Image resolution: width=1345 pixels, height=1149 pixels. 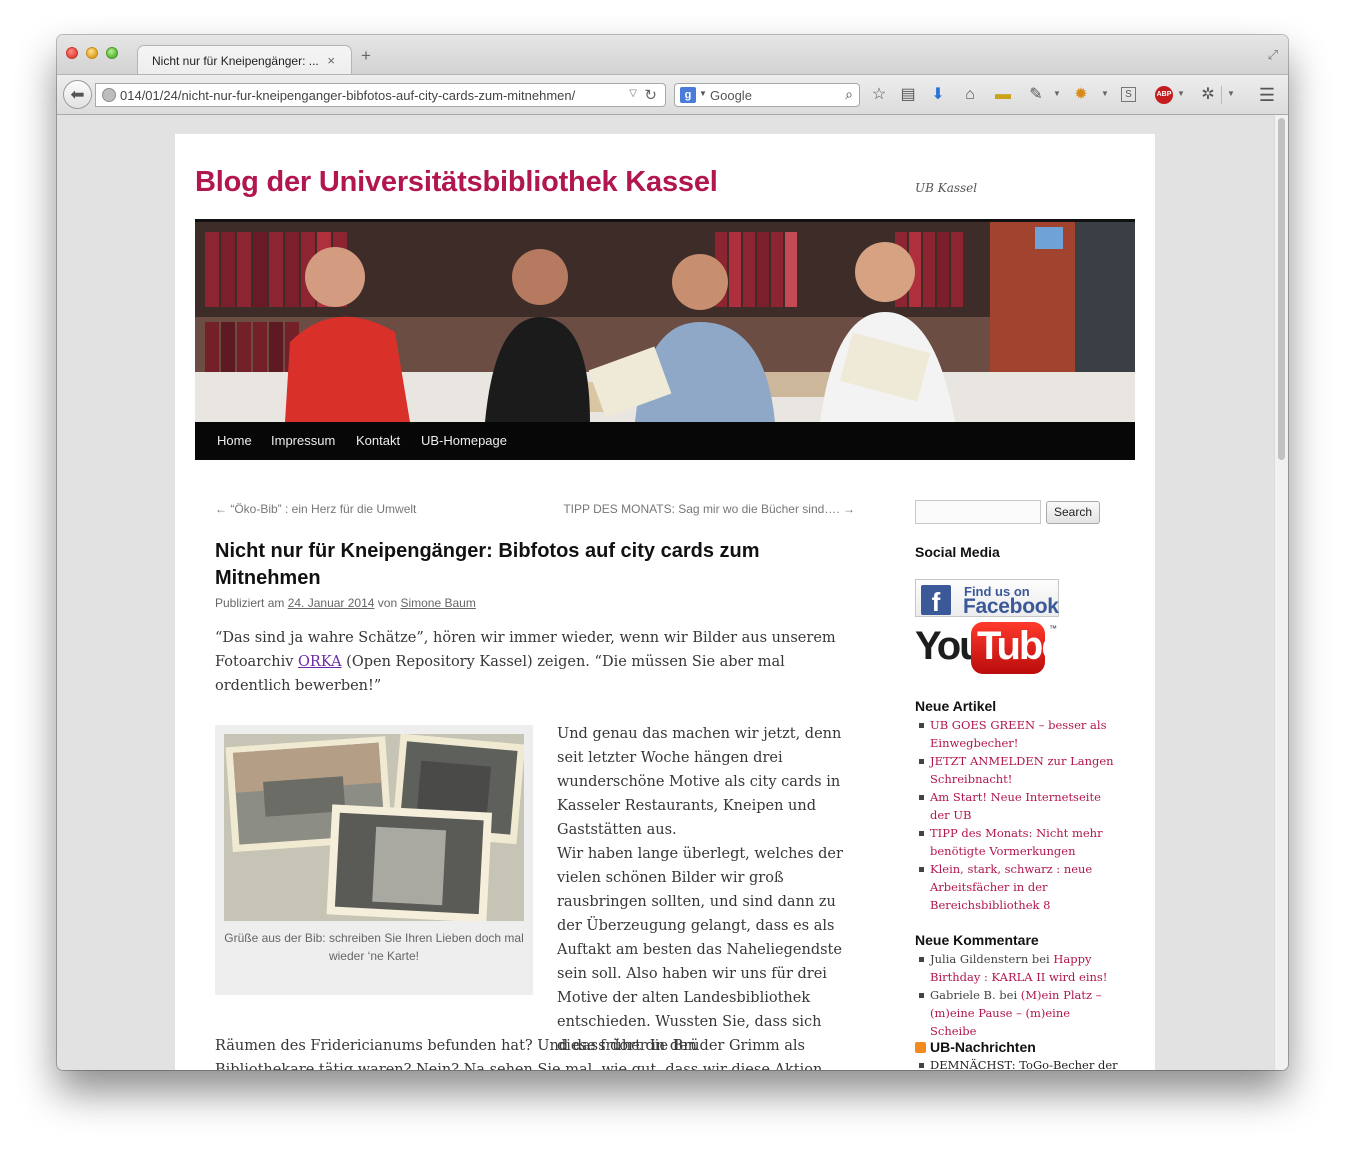 I want to click on postcard-image, so click(x=374, y=827).